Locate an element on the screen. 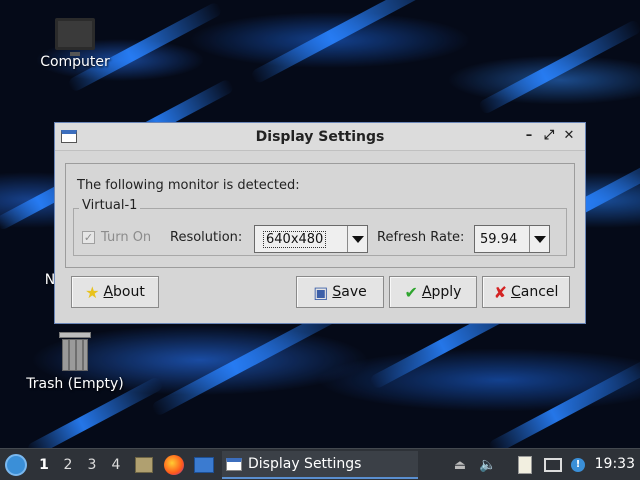  firefox-launcher is located at coordinates (174, 464).